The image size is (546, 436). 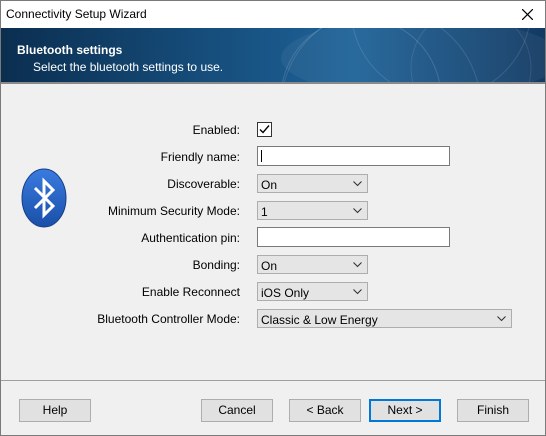 What do you see at coordinates (190, 292) in the screenshot?
I see `enable-reconnect-label: Enable Reconnect` at bounding box center [190, 292].